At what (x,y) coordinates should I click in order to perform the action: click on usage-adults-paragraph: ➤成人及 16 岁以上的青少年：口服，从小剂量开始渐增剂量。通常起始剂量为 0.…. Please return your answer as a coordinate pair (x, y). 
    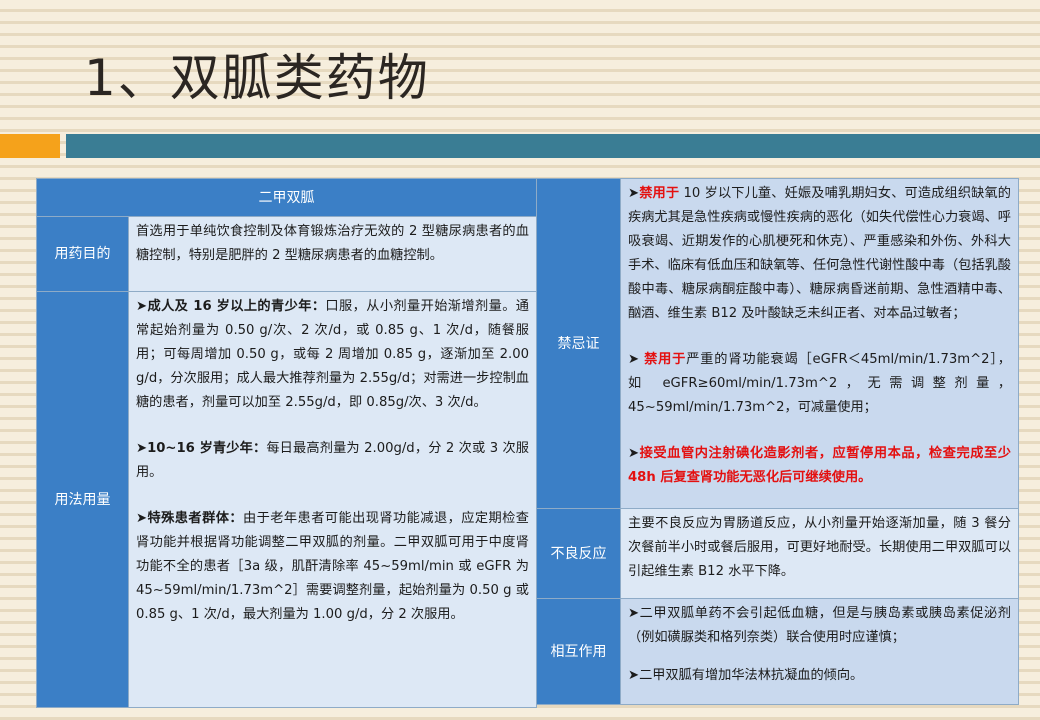
    Looking at the image, I should click on (332, 355).